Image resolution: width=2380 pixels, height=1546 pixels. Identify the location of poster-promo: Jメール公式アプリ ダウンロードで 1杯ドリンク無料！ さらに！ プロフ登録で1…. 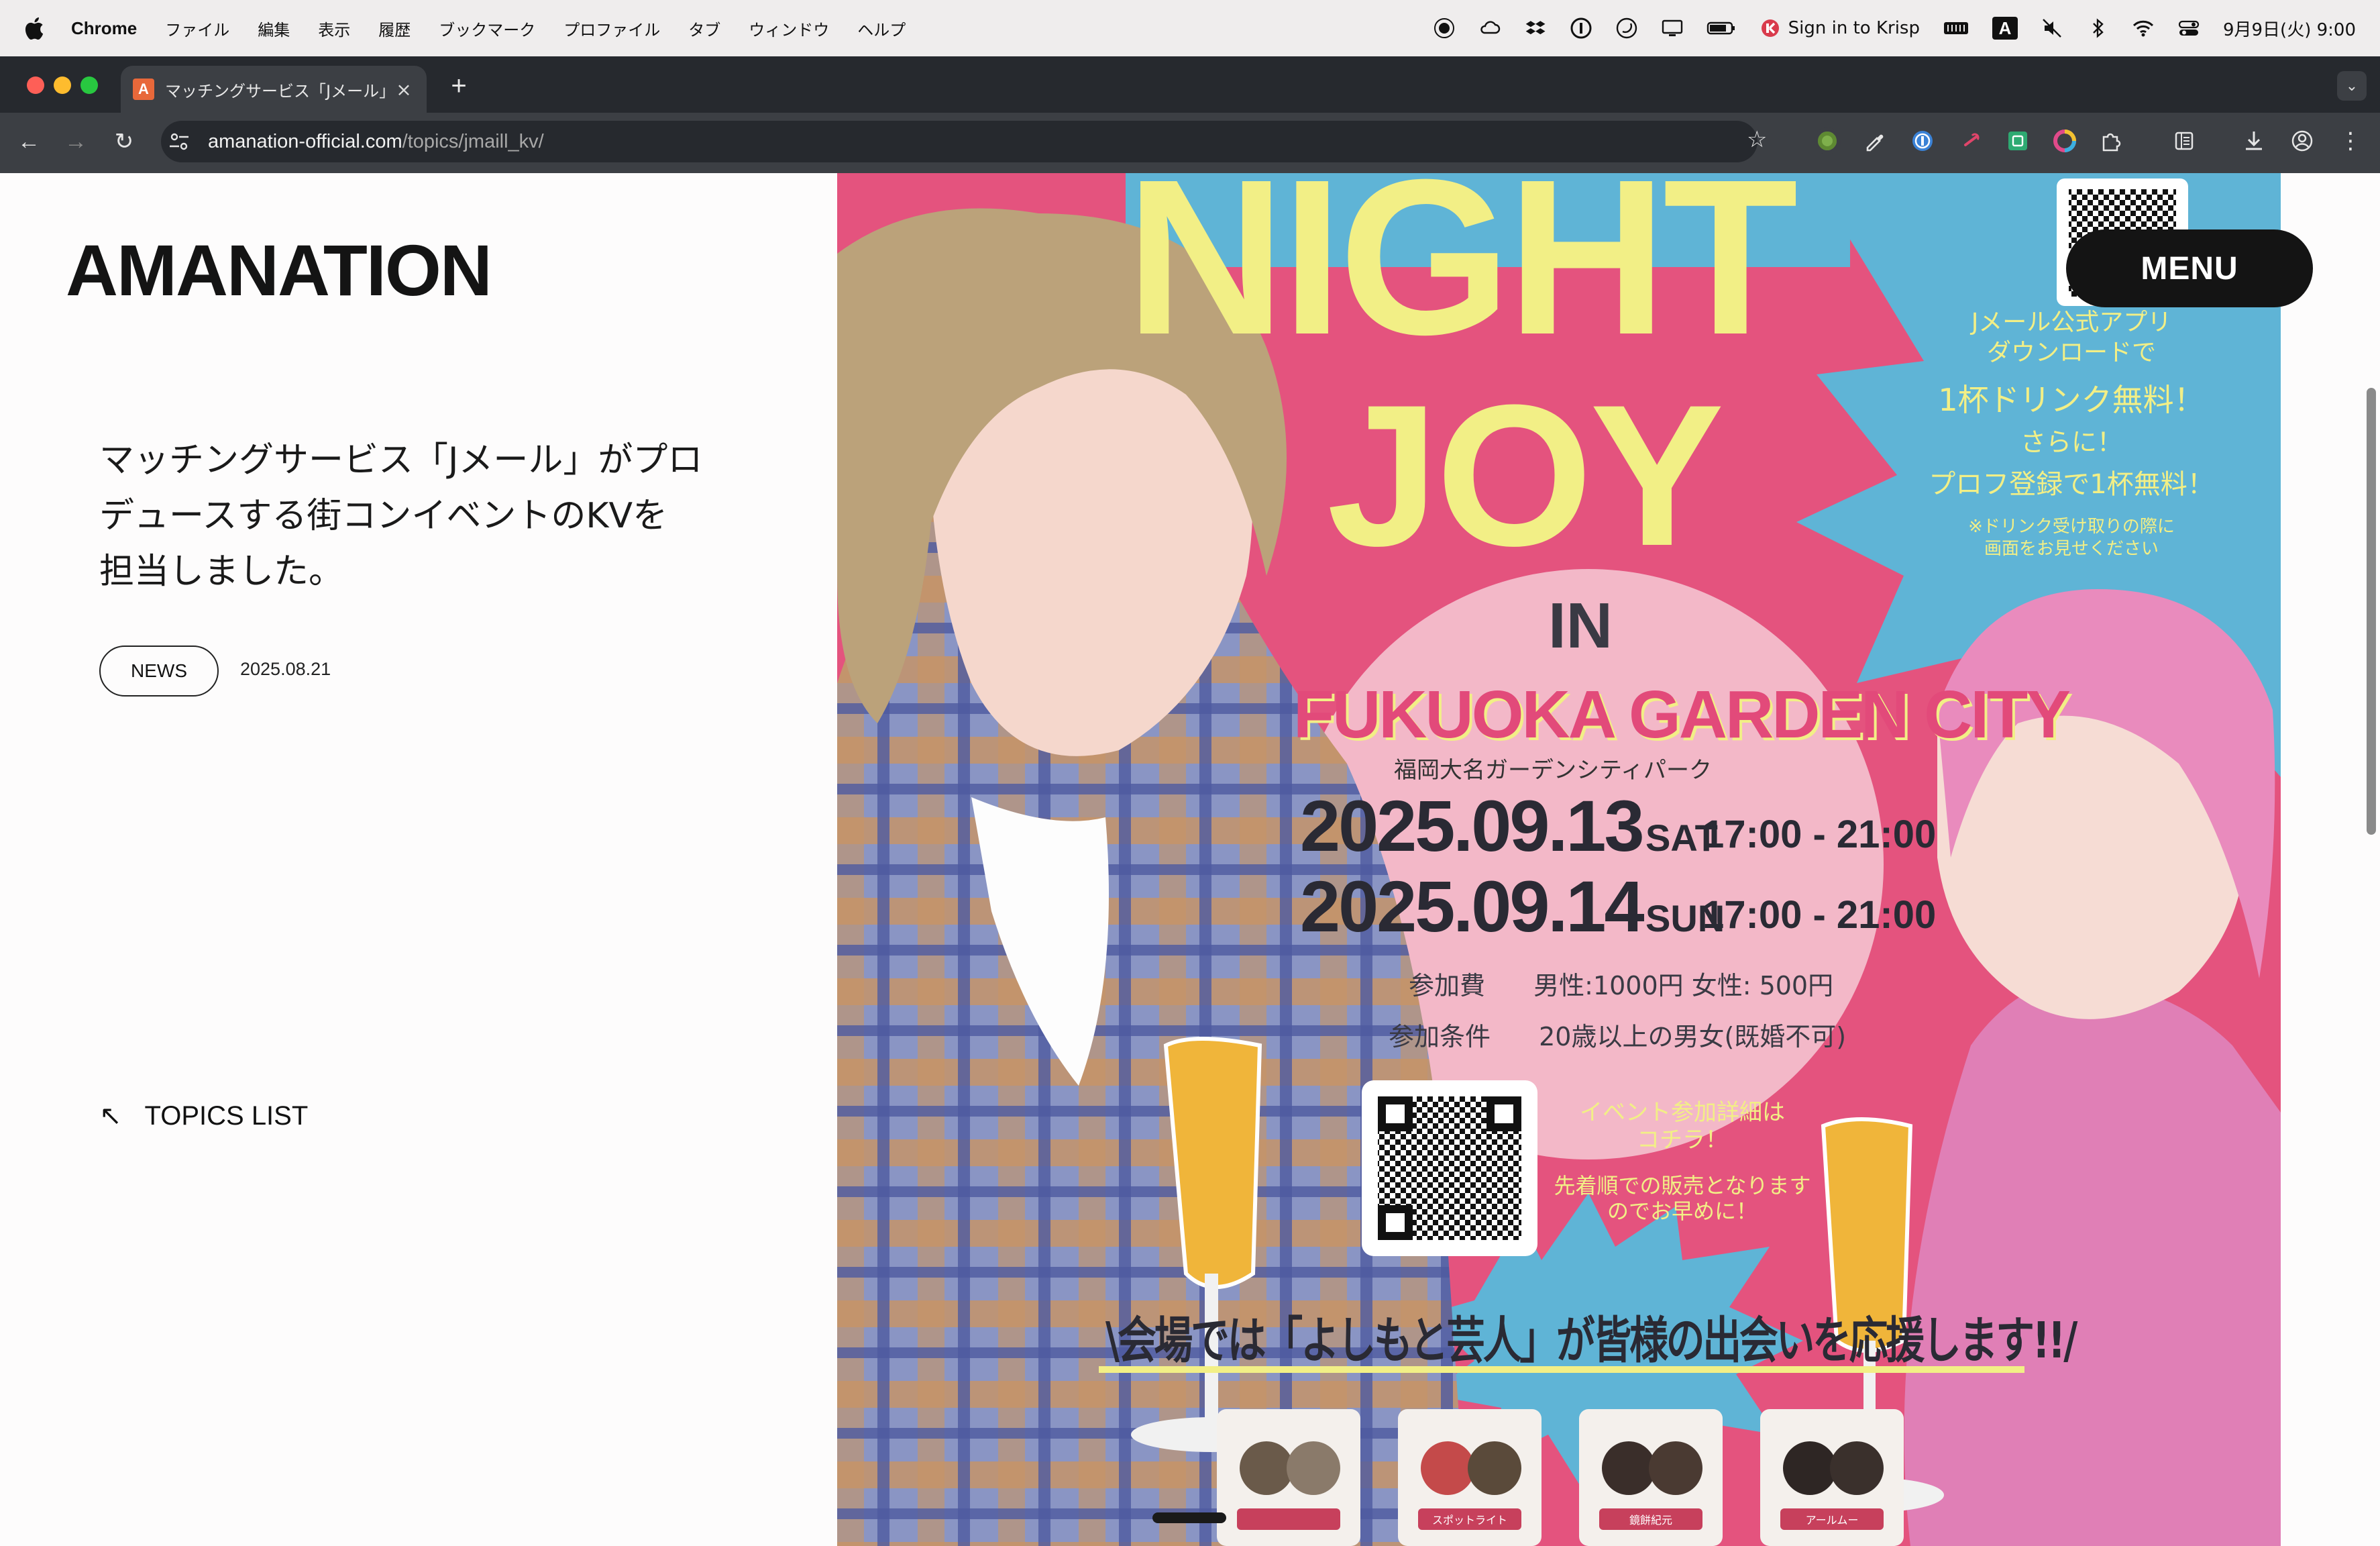
(2071, 433).